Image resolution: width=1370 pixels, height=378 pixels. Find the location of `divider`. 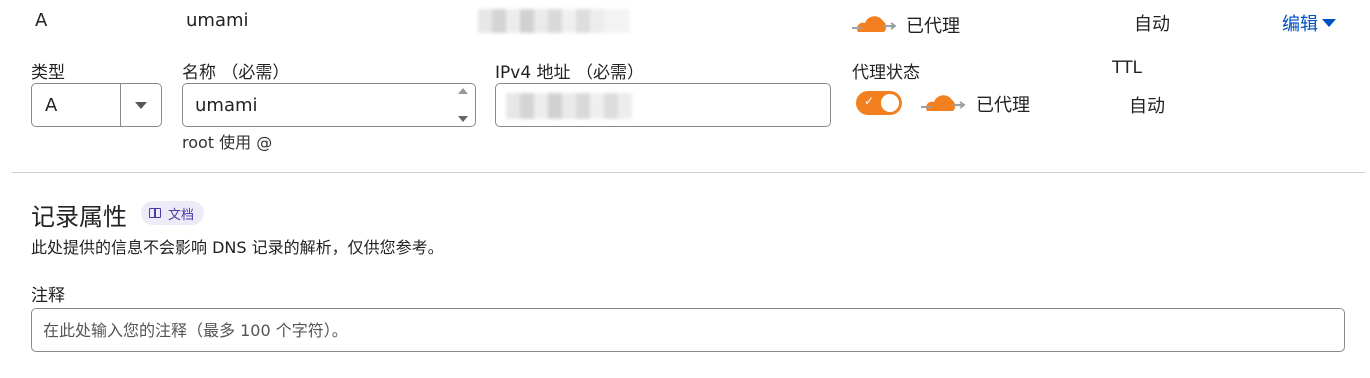

divider is located at coordinates (688, 172).